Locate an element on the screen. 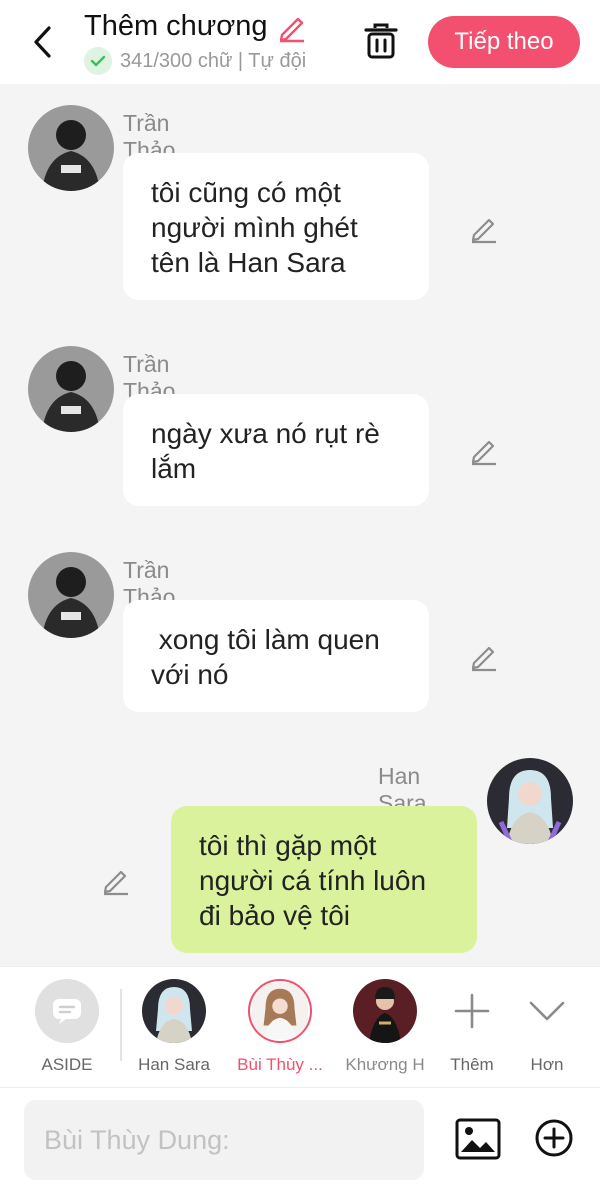 Image resolution: width=600 pixels, height=1194 pixels. message-bubble: xong tôi làm quen với nó is located at coordinates (276, 656).